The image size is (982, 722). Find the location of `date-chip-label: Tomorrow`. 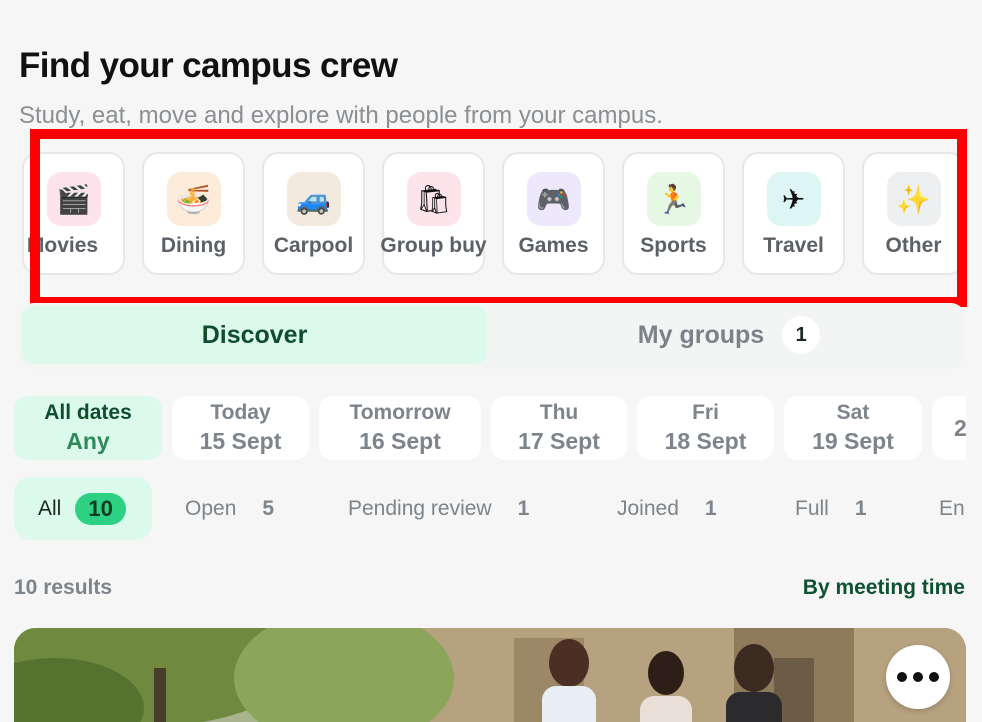

date-chip-label: Tomorrow is located at coordinates (400, 412).